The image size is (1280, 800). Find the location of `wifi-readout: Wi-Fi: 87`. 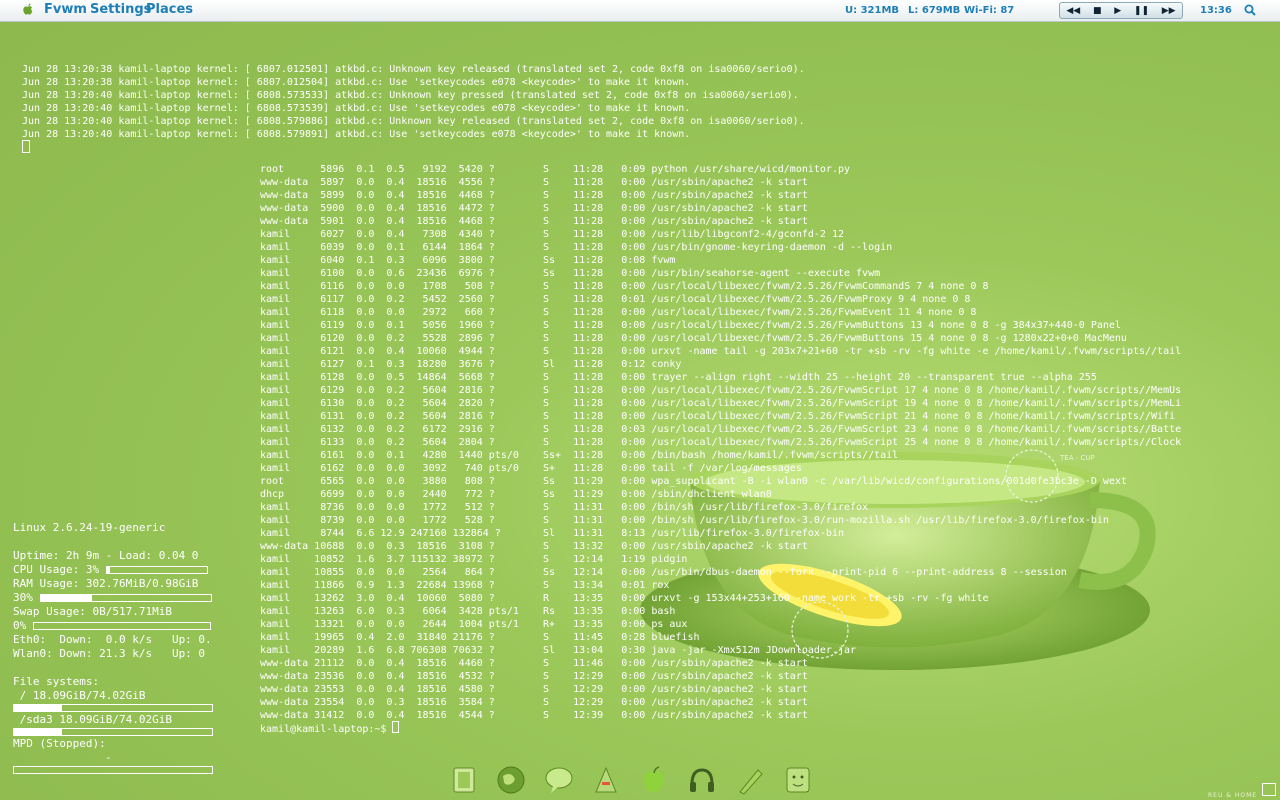

wifi-readout: Wi-Fi: 87 is located at coordinates (989, 10).